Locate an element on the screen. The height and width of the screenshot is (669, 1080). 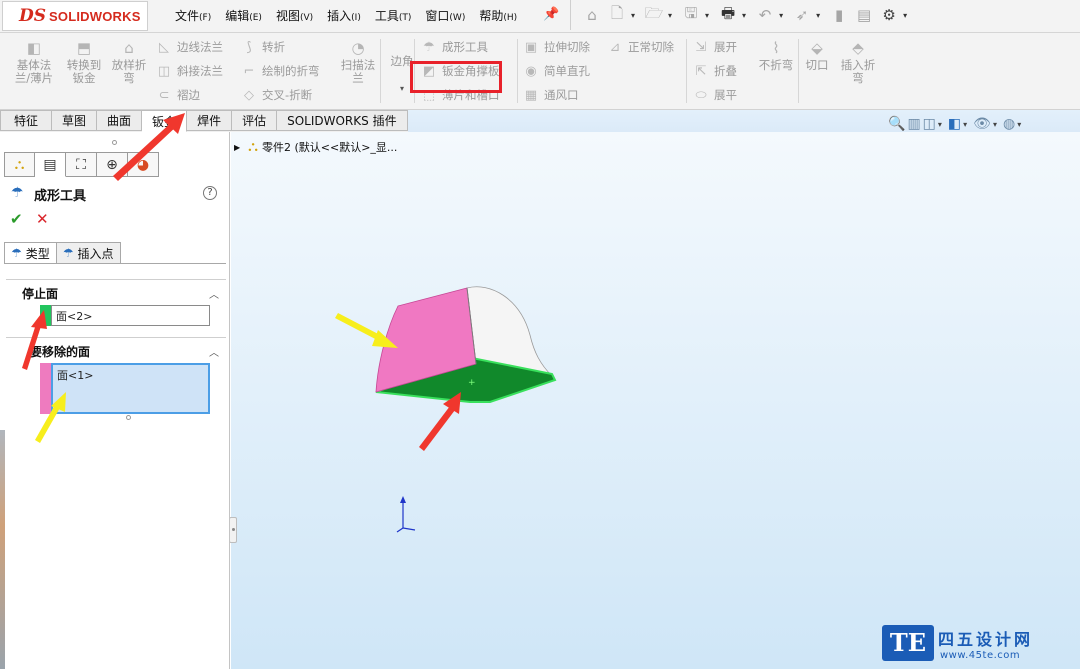
edge-flange-button: ◺边线法兰 is located at coordinates (189, 47).